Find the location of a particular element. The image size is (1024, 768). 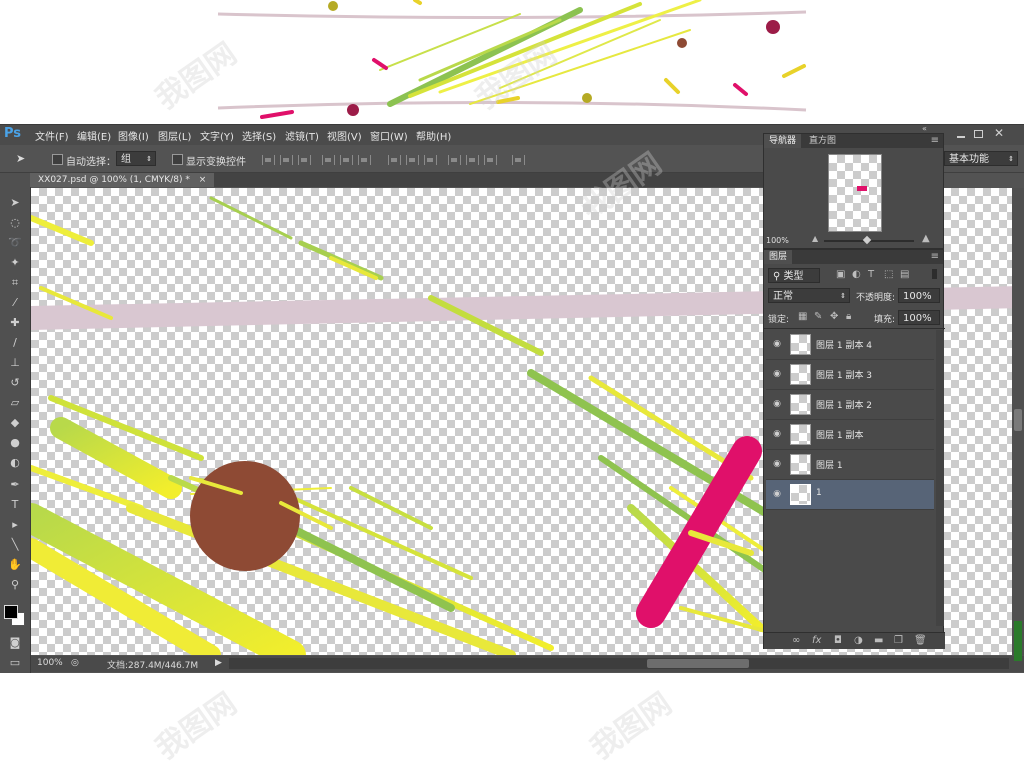

eyedropper-tool: ⁄ is located at coordinates (15, 303).